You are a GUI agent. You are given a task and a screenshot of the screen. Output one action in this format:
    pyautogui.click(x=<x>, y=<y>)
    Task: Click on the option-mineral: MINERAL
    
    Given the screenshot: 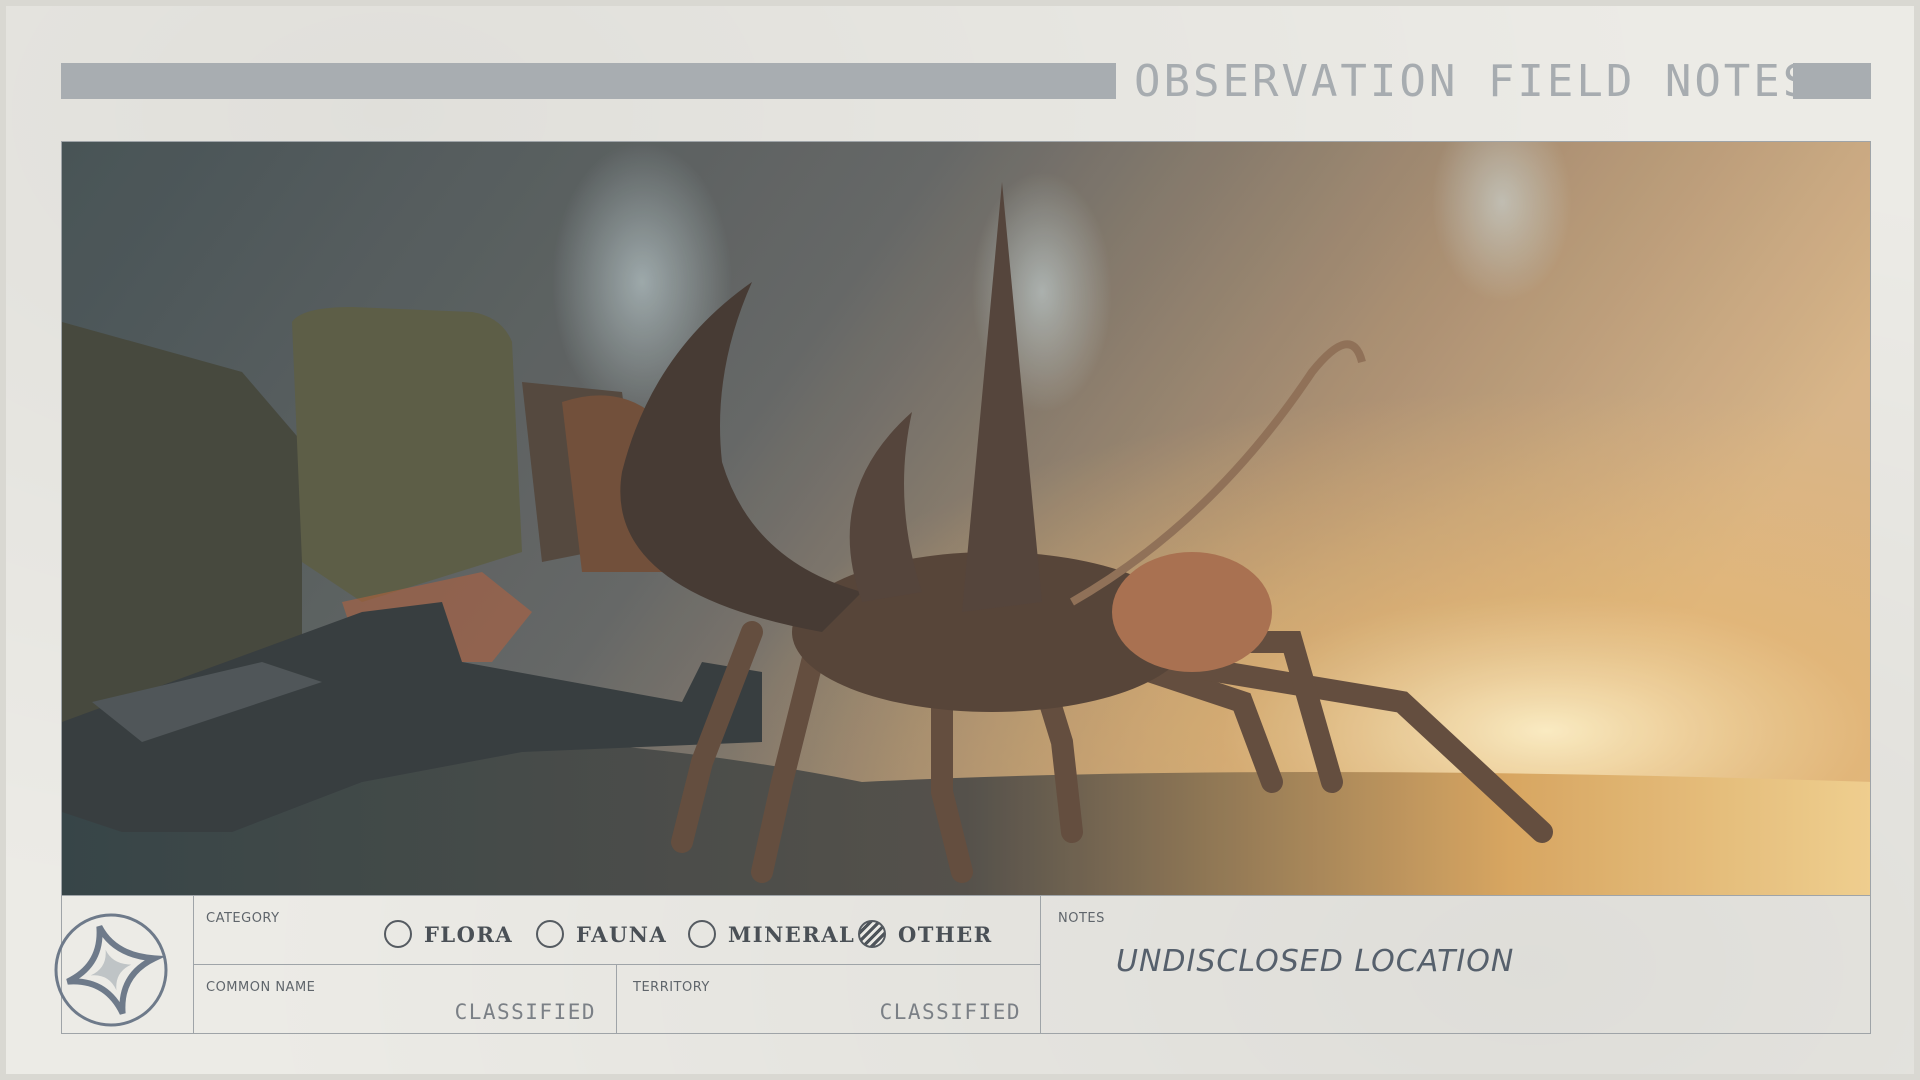 What is the action you would take?
    pyautogui.click(x=771, y=934)
    